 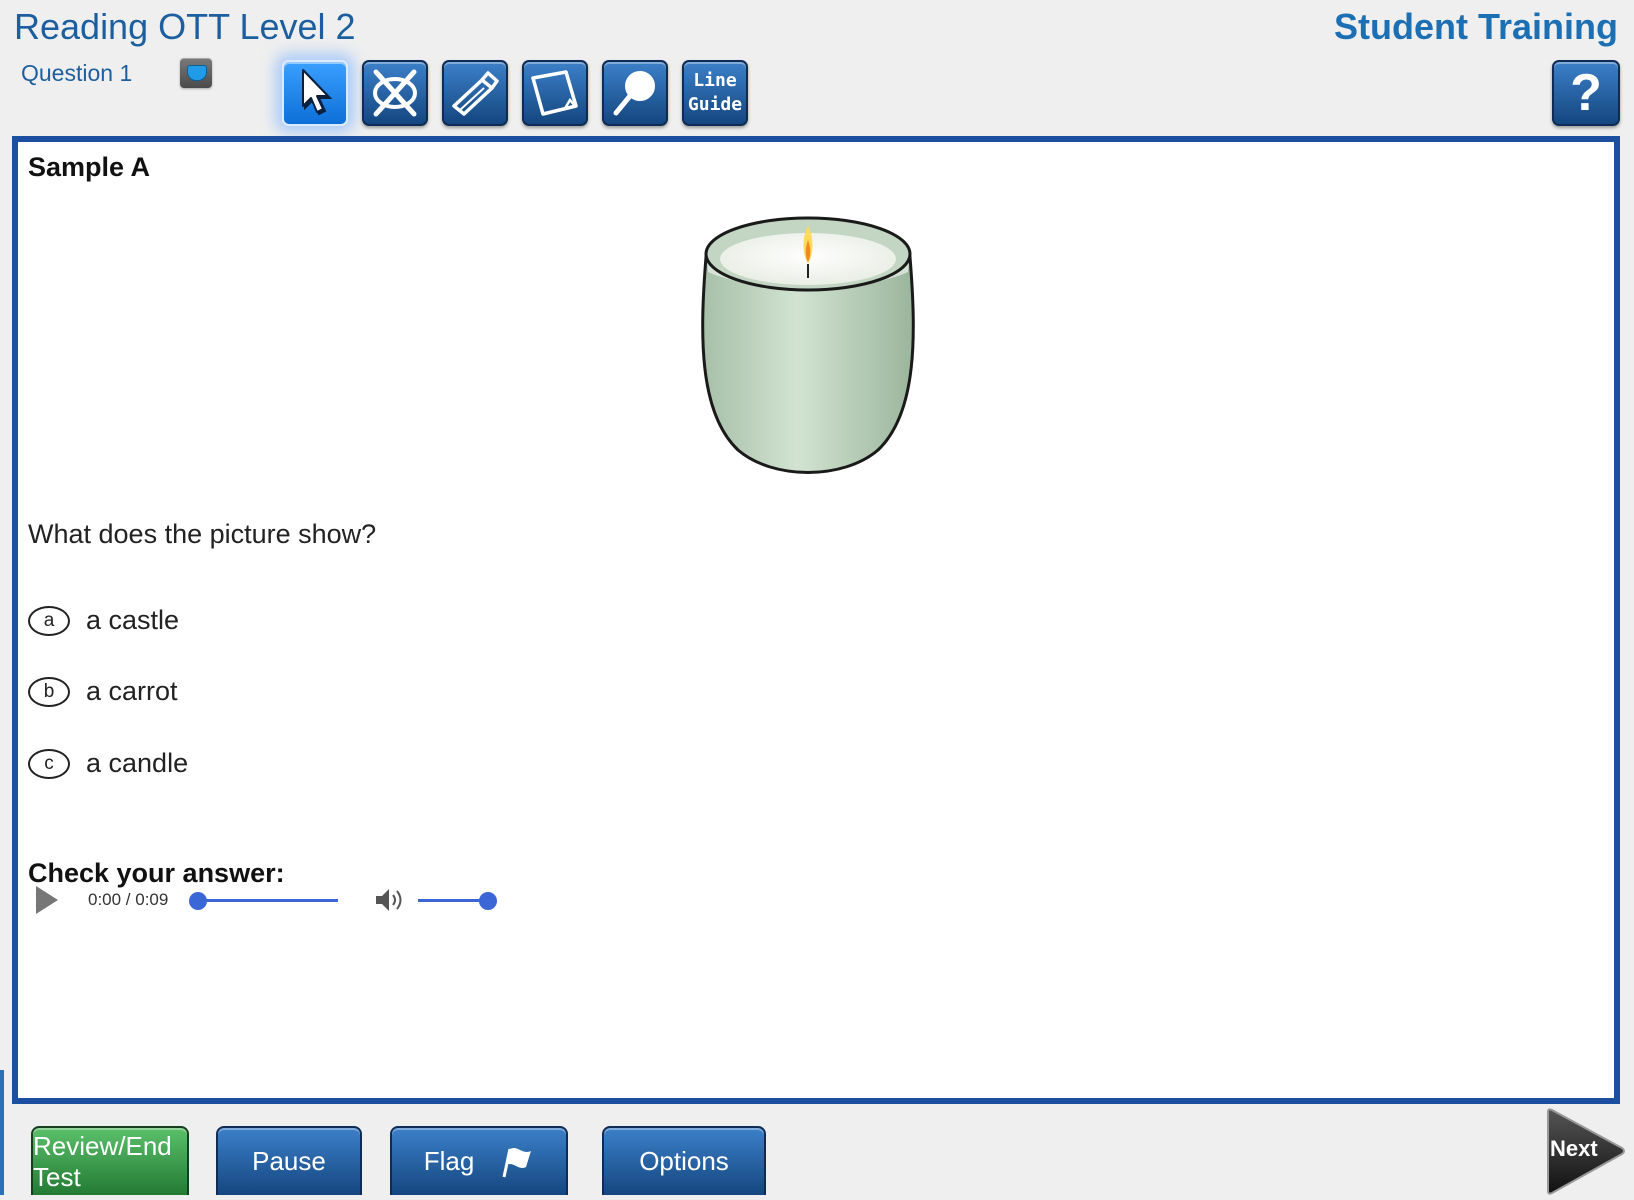 I want to click on magnifier-icon, so click(x=634, y=93).